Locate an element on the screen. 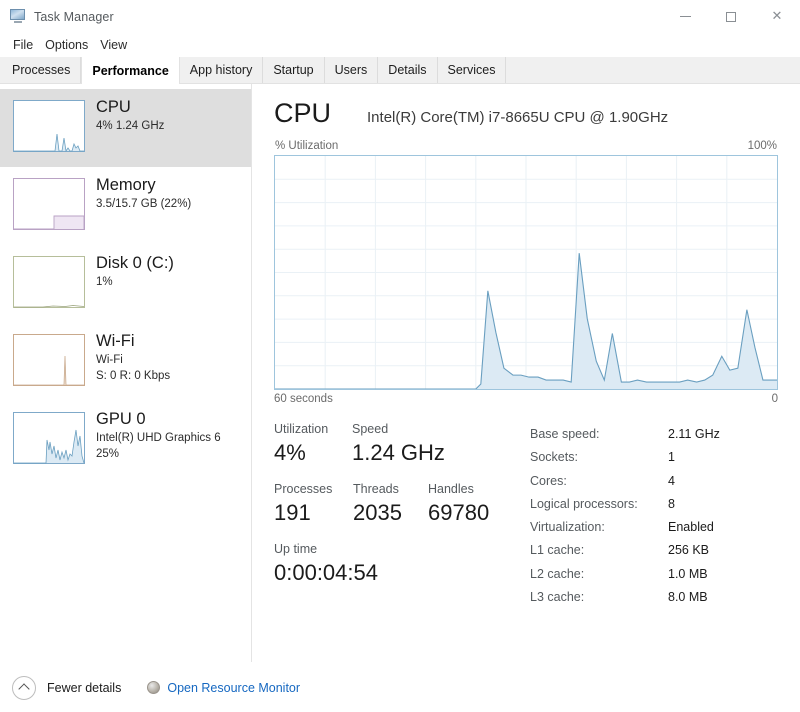 This screenshot has width=800, height=712. graph-bottom-labels: 60 seconds 0 is located at coordinates (526, 397).